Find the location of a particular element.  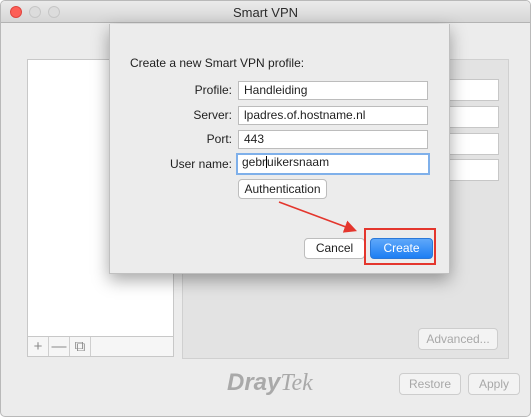

username-input: gebruikersnaam is located at coordinates (333, 164).